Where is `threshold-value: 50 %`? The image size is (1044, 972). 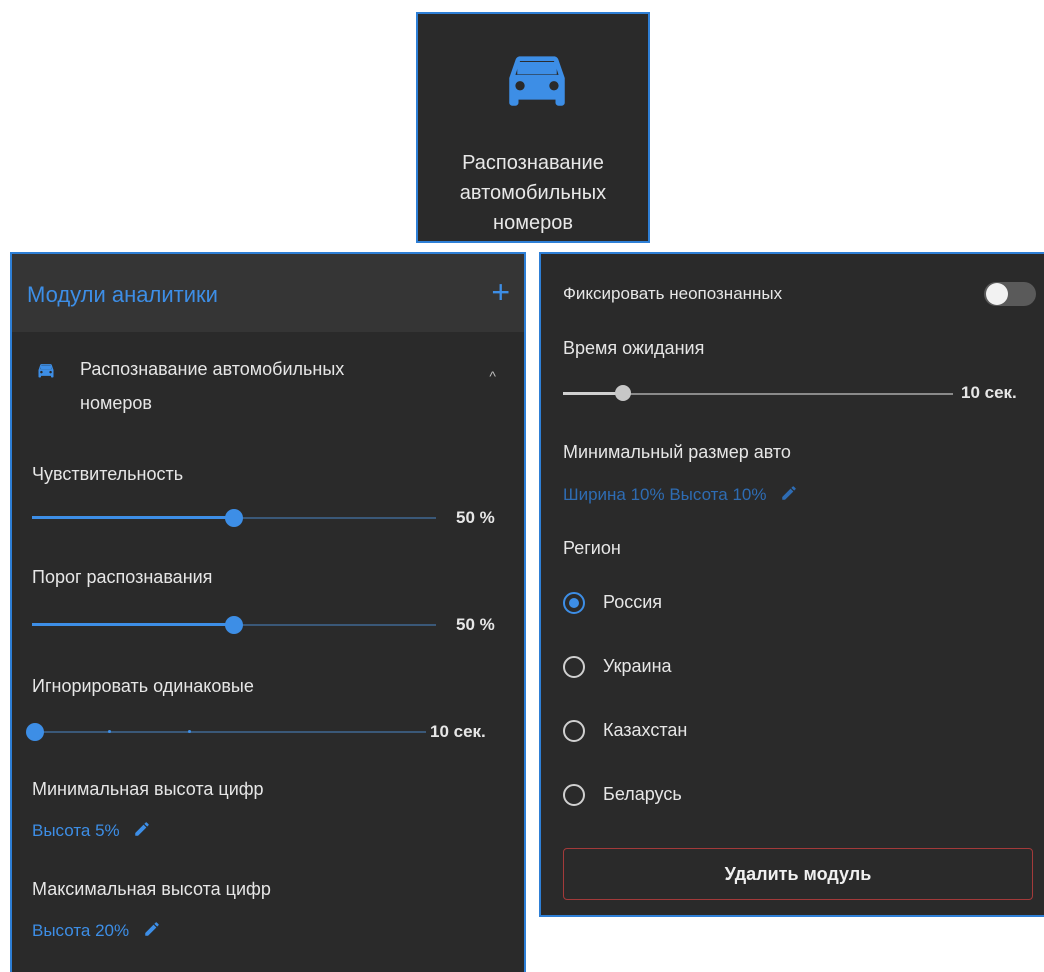
threshold-value: 50 % is located at coordinates (475, 624).